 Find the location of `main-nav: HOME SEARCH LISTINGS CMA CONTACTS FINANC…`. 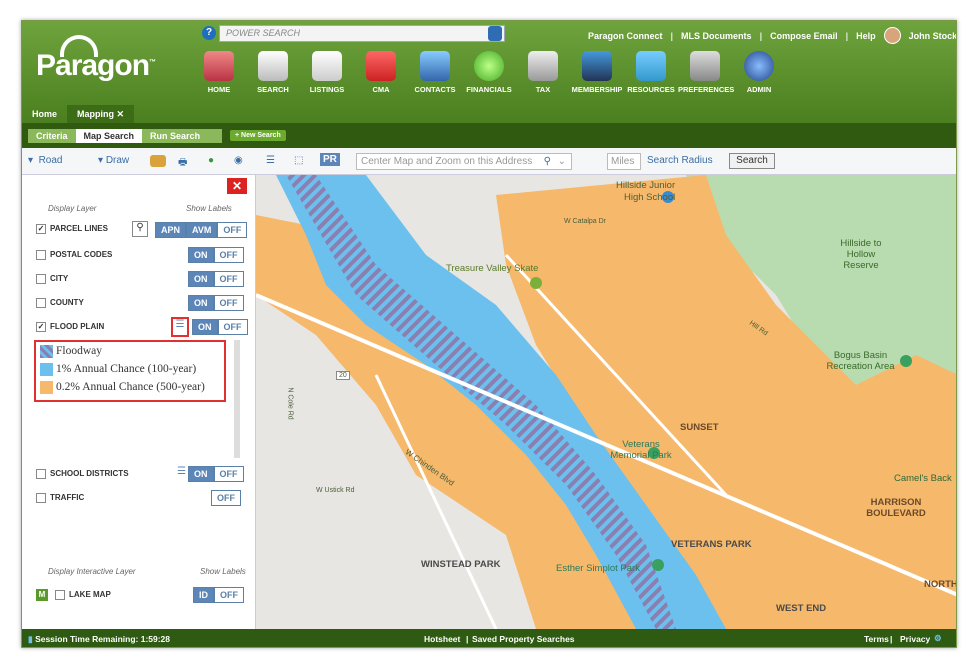

main-nav: HOME SEARCH LISTINGS CMA CONTACTS FINANC… is located at coordinates (489, 72).